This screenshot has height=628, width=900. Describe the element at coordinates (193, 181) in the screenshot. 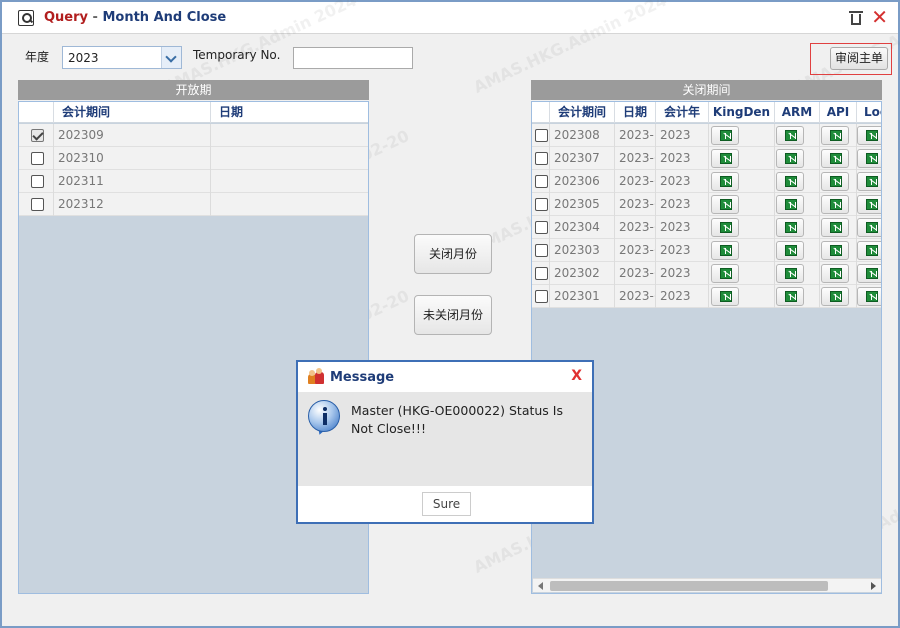

I see `table-row: 202311` at that location.